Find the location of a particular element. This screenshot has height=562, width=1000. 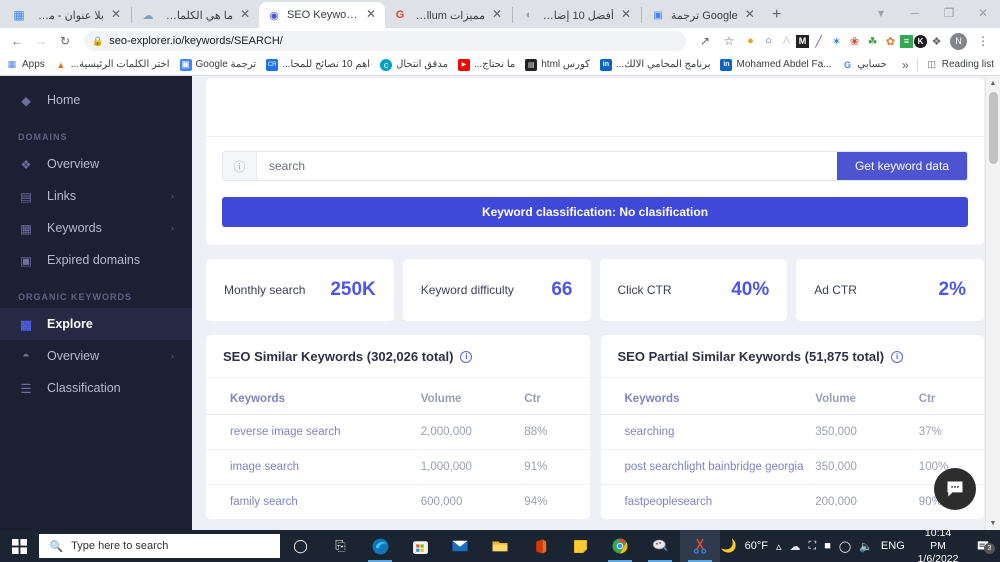

moon-icon: 🌙 is located at coordinates (728, 546).